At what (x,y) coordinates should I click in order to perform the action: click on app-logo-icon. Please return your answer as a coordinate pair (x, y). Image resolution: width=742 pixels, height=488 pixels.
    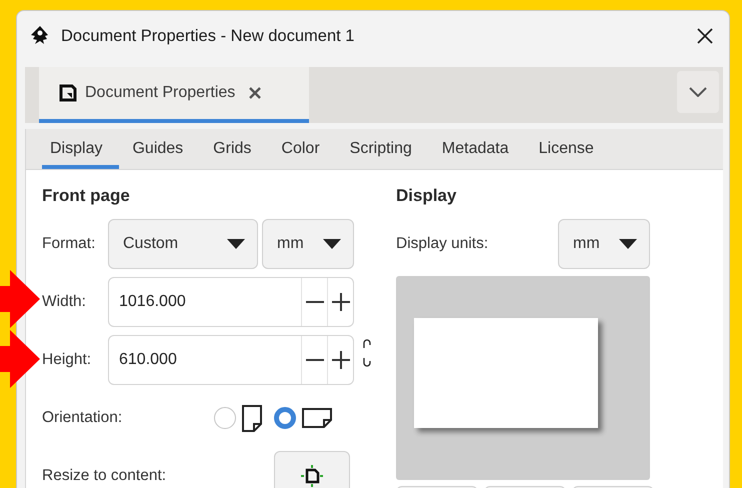
    Looking at the image, I should click on (40, 36).